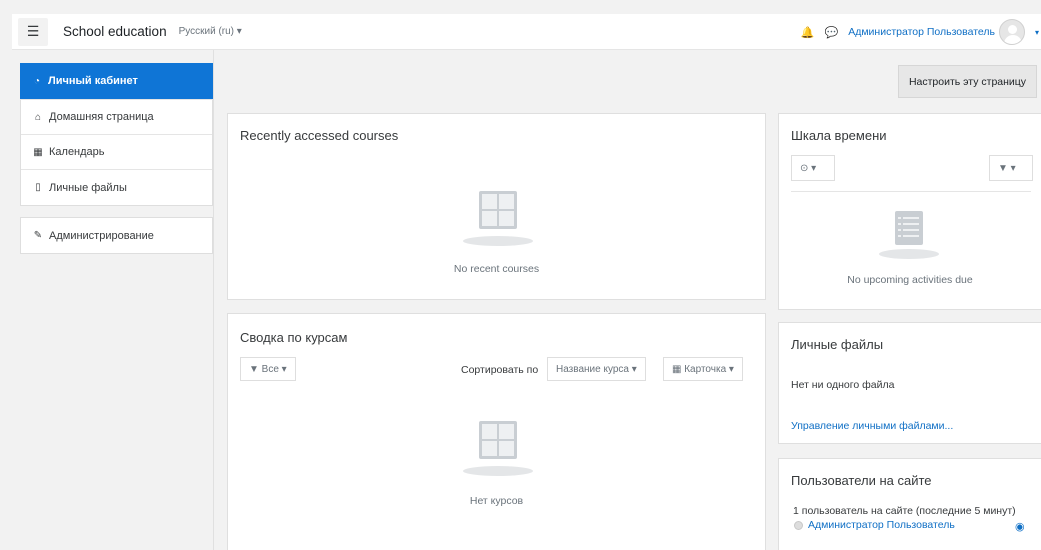 This screenshot has width=1041, height=550. I want to click on nav-item-home: ⌂ Домашняя страница, so click(116, 117).